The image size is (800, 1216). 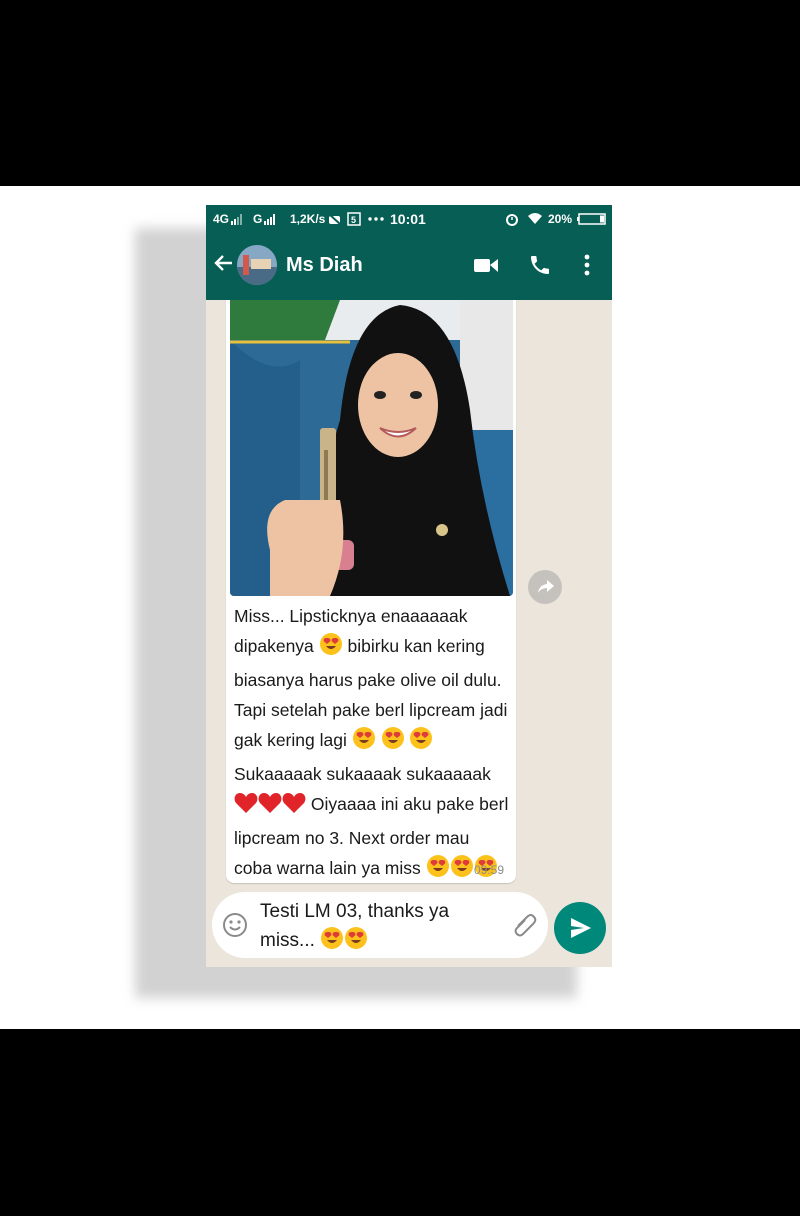 I want to click on avatar-image, so click(x=257, y=265).